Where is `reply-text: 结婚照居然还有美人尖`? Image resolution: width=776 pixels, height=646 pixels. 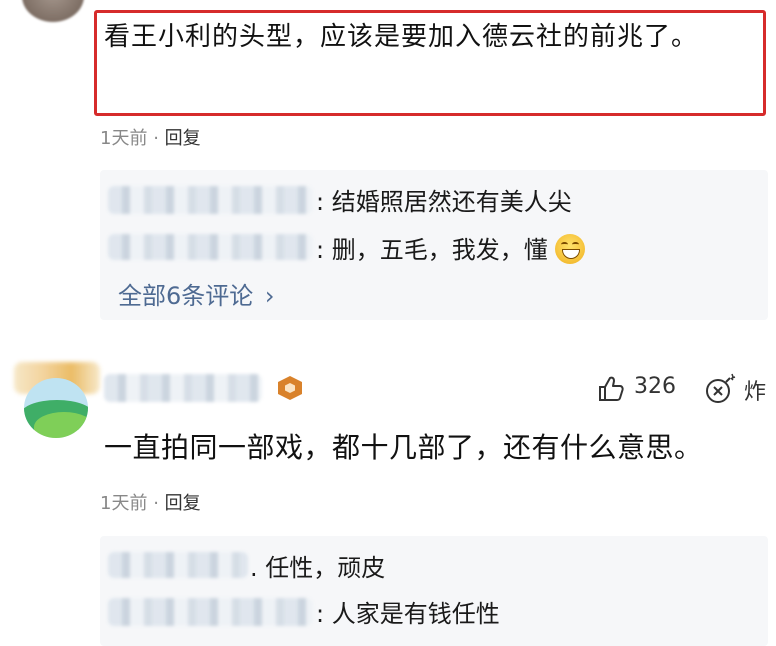 reply-text: 结婚照居然还有美人尖 is located at coordinates (451, 202).